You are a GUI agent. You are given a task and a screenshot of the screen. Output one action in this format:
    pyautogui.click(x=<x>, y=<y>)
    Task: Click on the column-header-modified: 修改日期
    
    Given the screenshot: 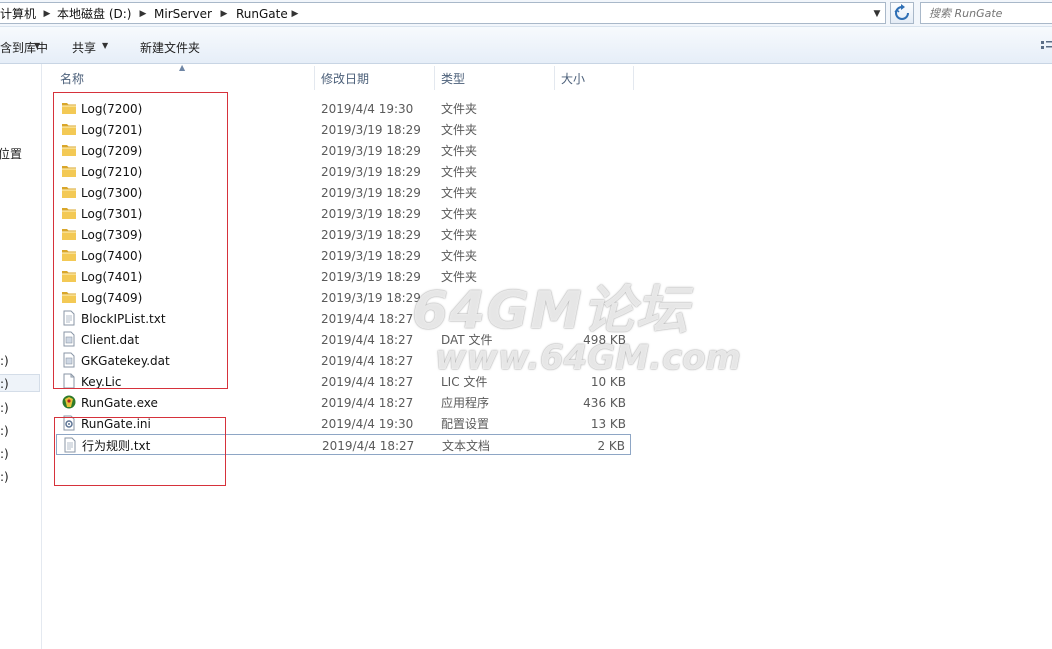 What is the action you would take?
    pyautogui.click(x=345, y=79)
    